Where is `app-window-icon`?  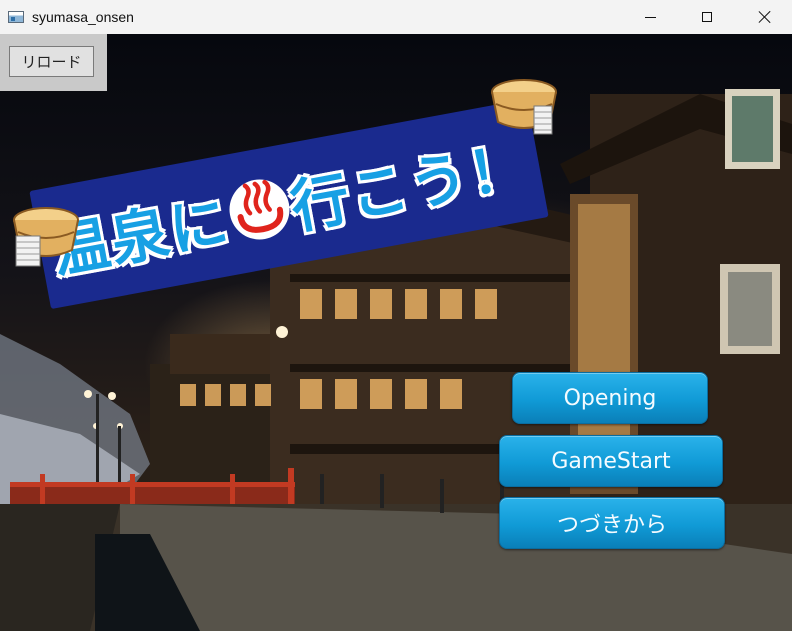 app-window-icon is located at coordinates (16, 17).